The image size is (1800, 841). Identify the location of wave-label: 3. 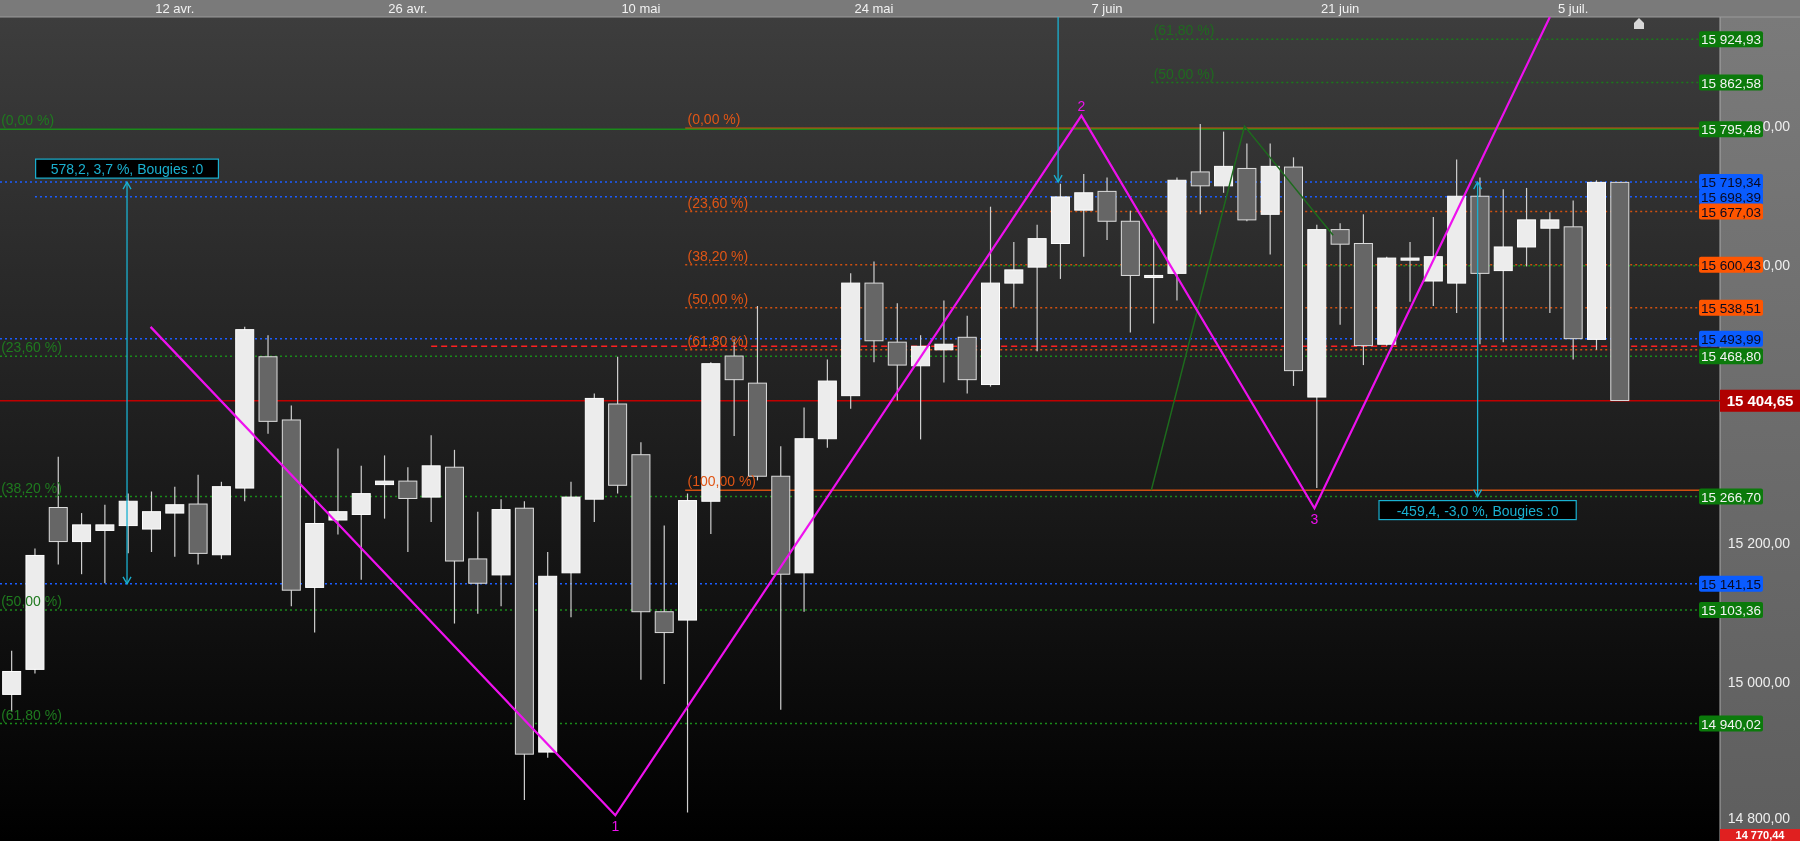
(1314, 519).